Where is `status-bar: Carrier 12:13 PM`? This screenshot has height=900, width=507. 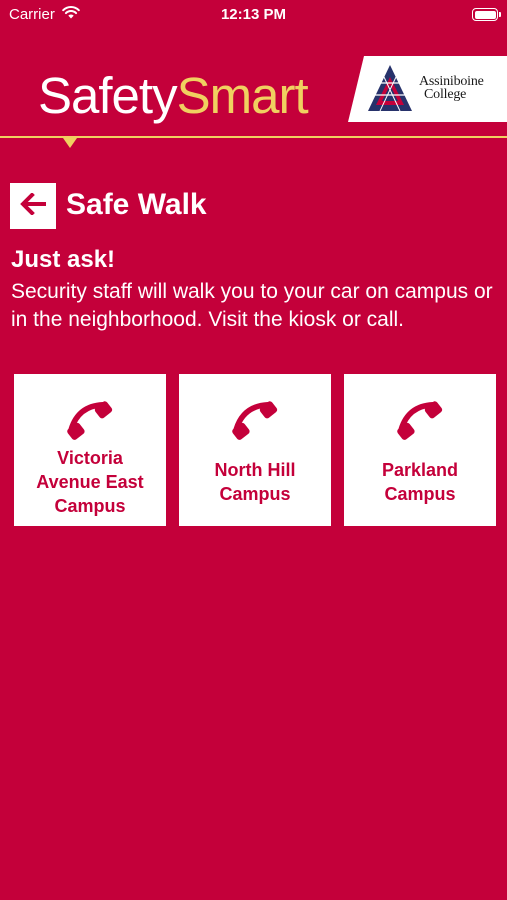 status-bar: Carrier 12:13 PM is located at coordinates (253, 14).